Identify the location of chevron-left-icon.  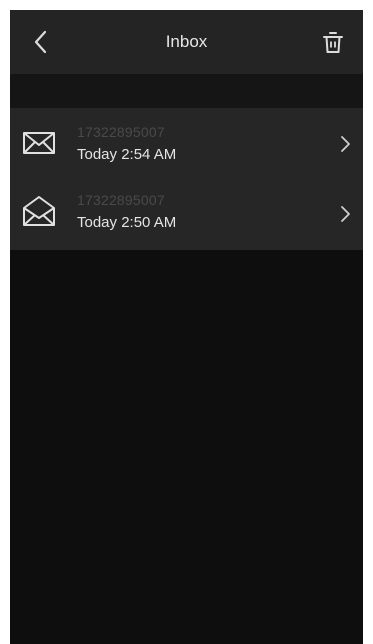
(40, 42).